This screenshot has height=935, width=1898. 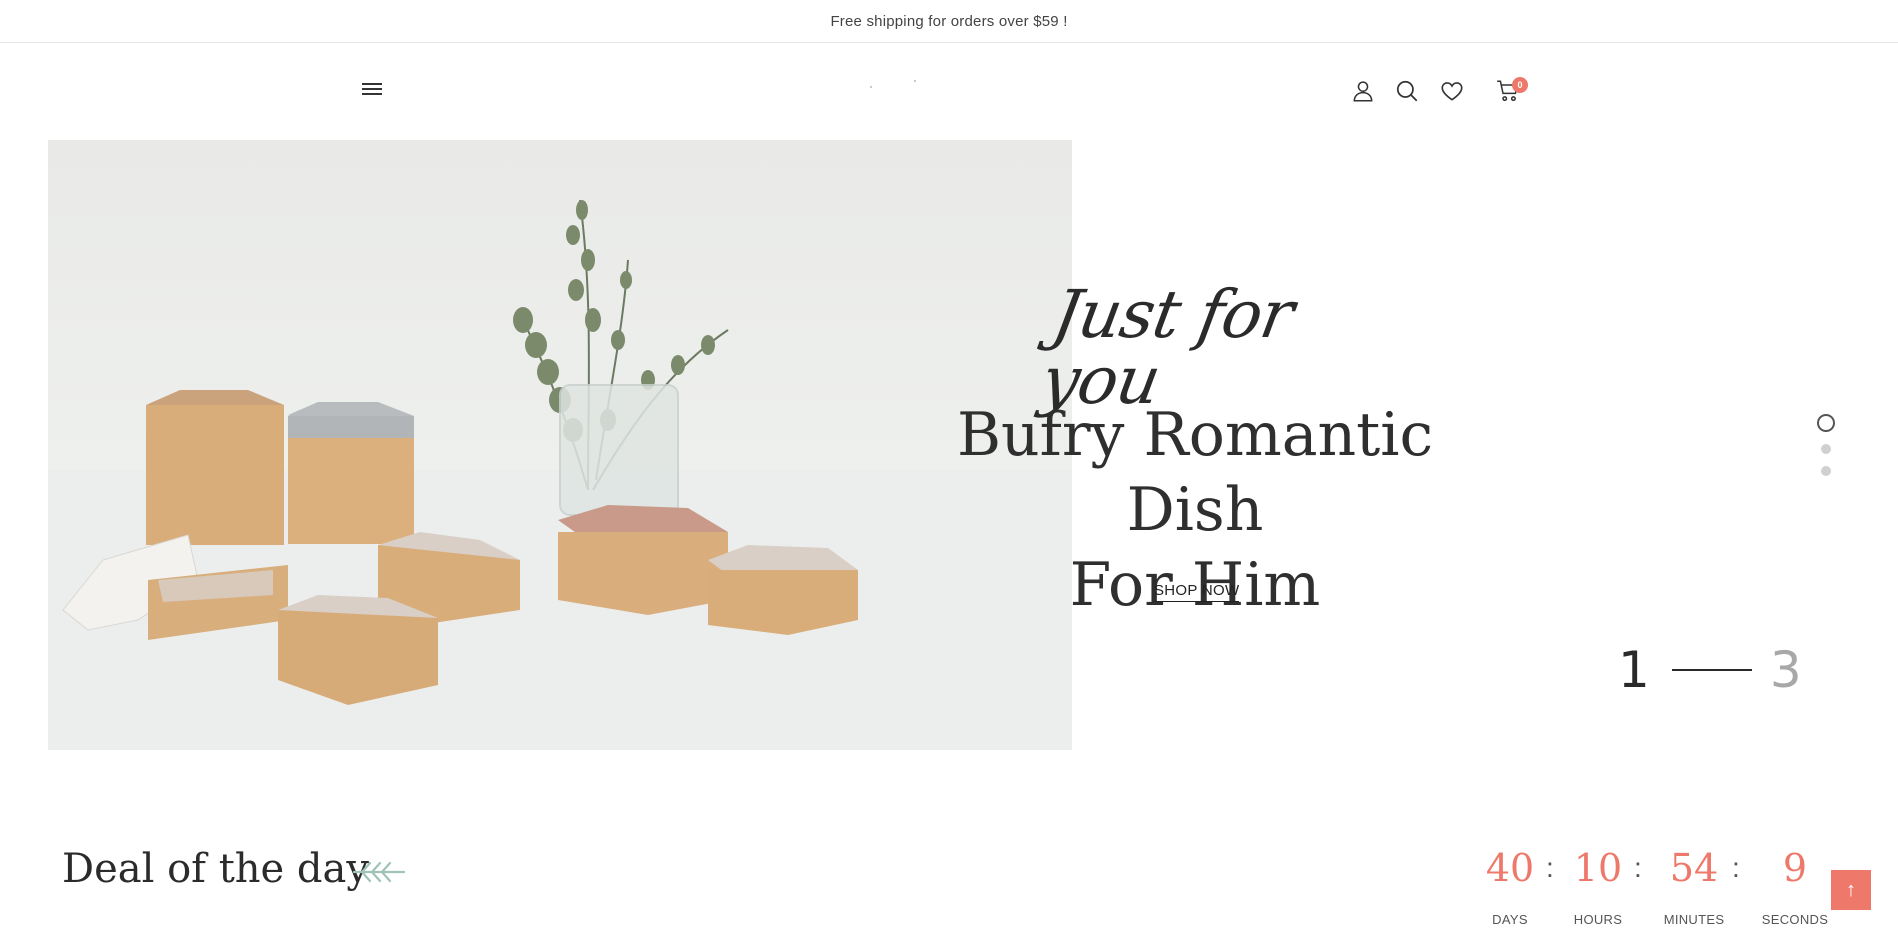 I want to click on countdown-days: 40, so click(x=1510, y=868).